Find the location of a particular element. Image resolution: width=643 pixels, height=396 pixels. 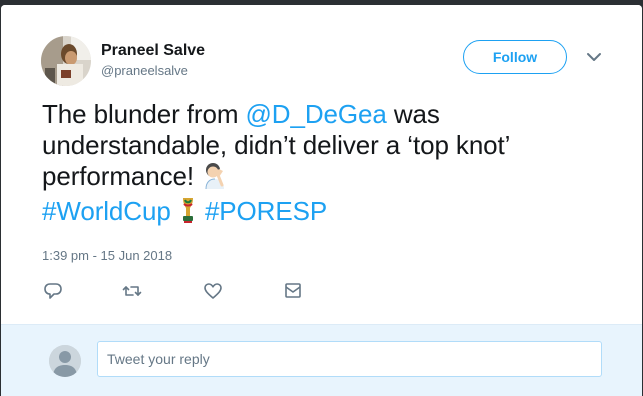

author-handle: @praneelsalve is located at coordinates (144, 70).